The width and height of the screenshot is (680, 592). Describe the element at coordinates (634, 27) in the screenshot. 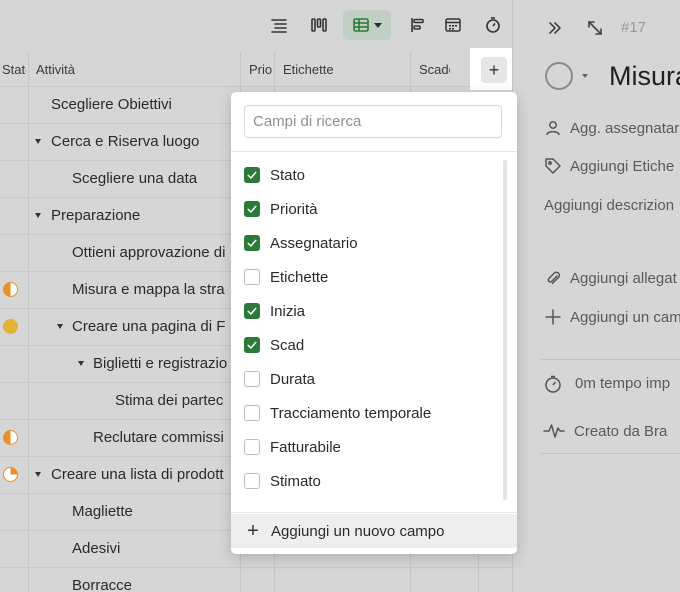

I see `task-id: #17` at that location.